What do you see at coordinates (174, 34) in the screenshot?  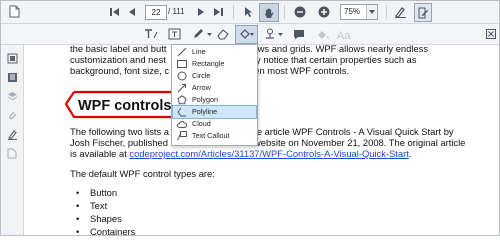 I see `text-box-icon` at bounding box center [174, 34].